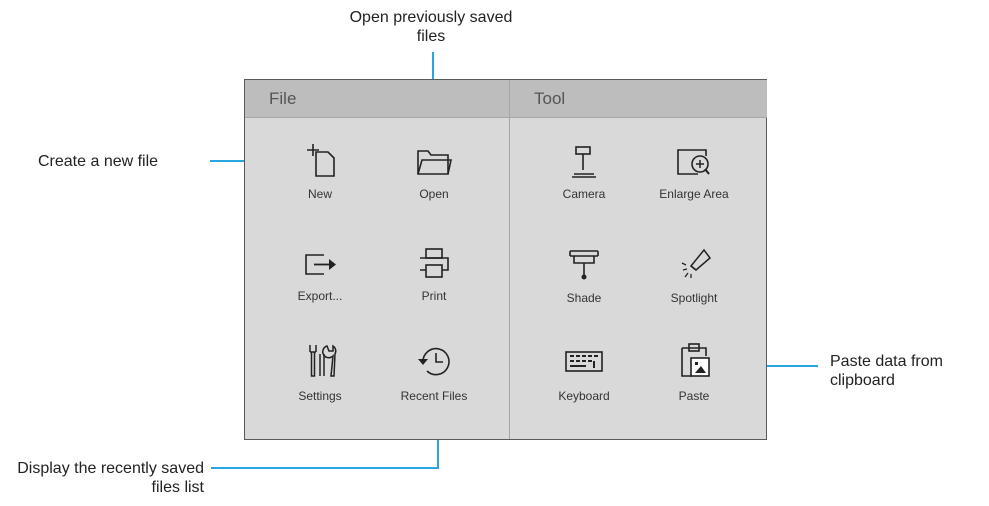  Describe the element at coordinates (323, 360) in the screenshot. I see `tools-icon` at that location.